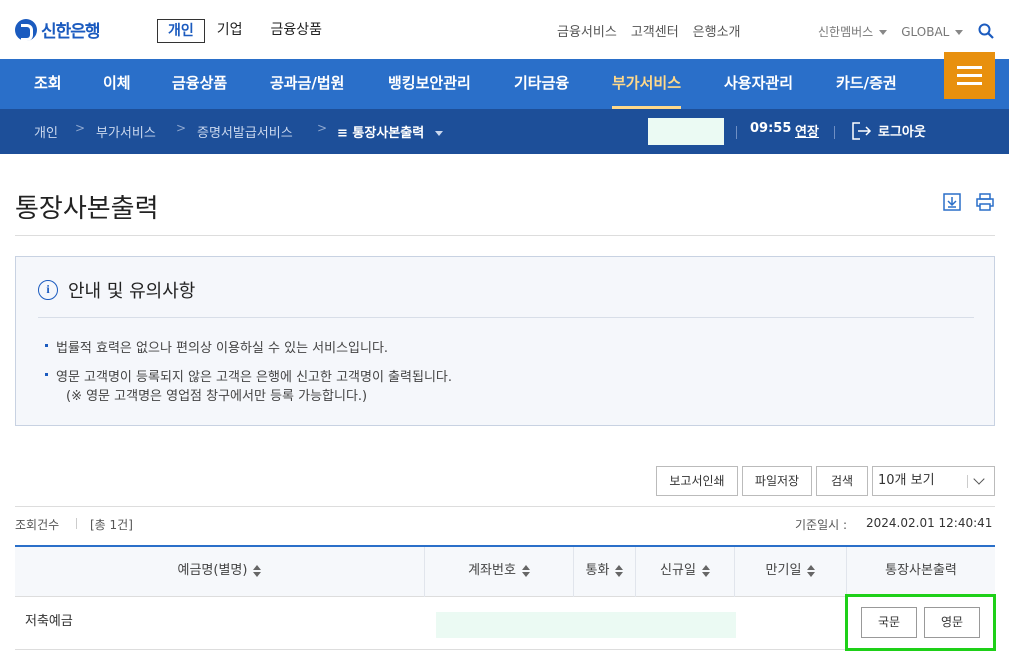 This screenshot has width=1009, height=671. I want to click on column-label: 통화, so click(597, 570).